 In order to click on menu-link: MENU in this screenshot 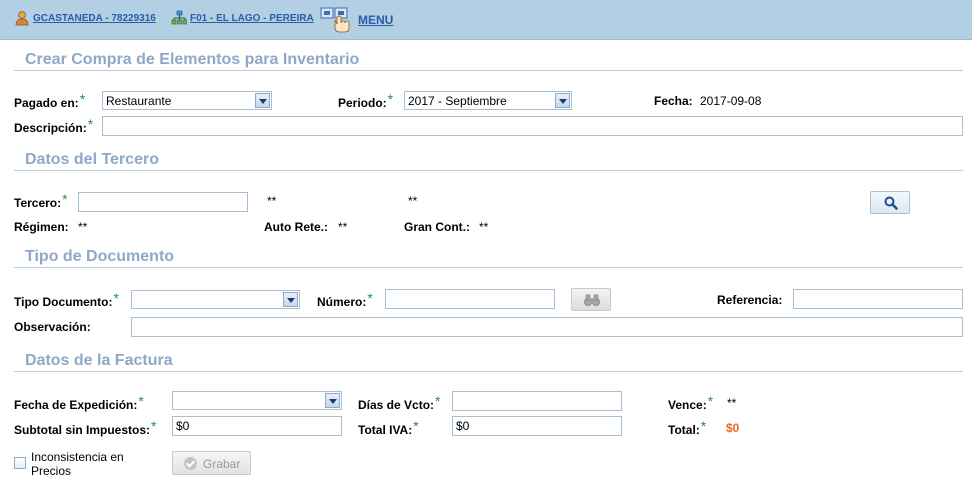, I will do `click(375, 20)`.